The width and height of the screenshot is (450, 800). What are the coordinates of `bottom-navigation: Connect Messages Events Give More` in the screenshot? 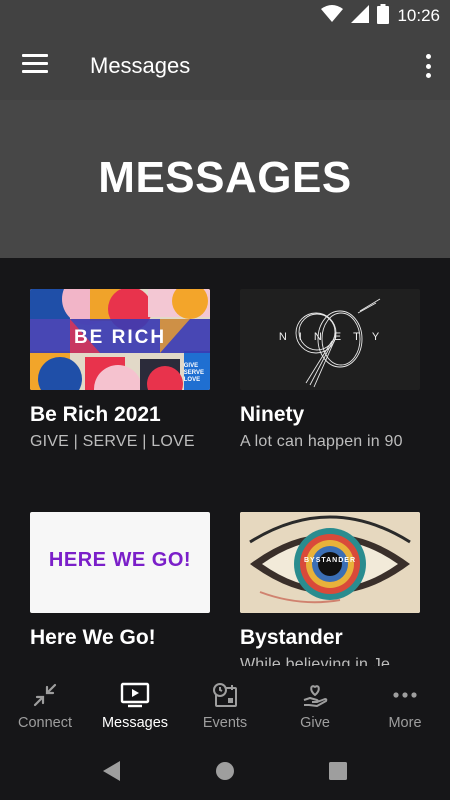 It's located at (225, 704).